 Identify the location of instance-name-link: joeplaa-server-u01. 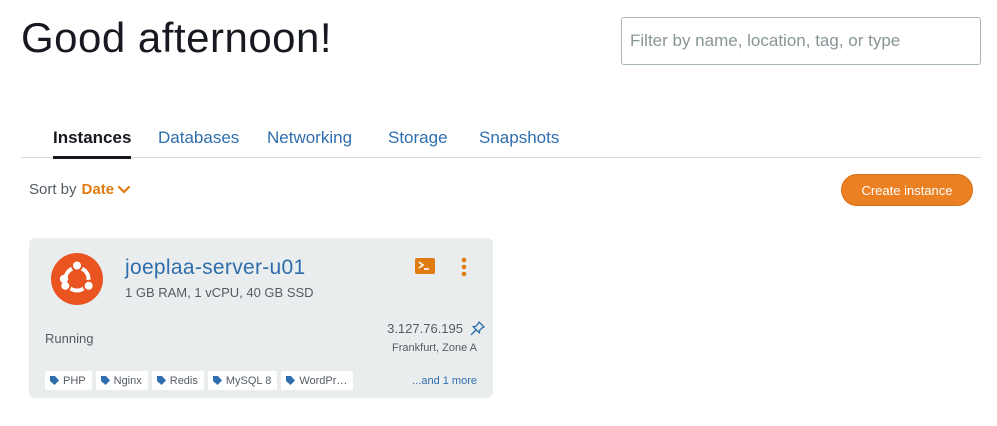
(215, 268).